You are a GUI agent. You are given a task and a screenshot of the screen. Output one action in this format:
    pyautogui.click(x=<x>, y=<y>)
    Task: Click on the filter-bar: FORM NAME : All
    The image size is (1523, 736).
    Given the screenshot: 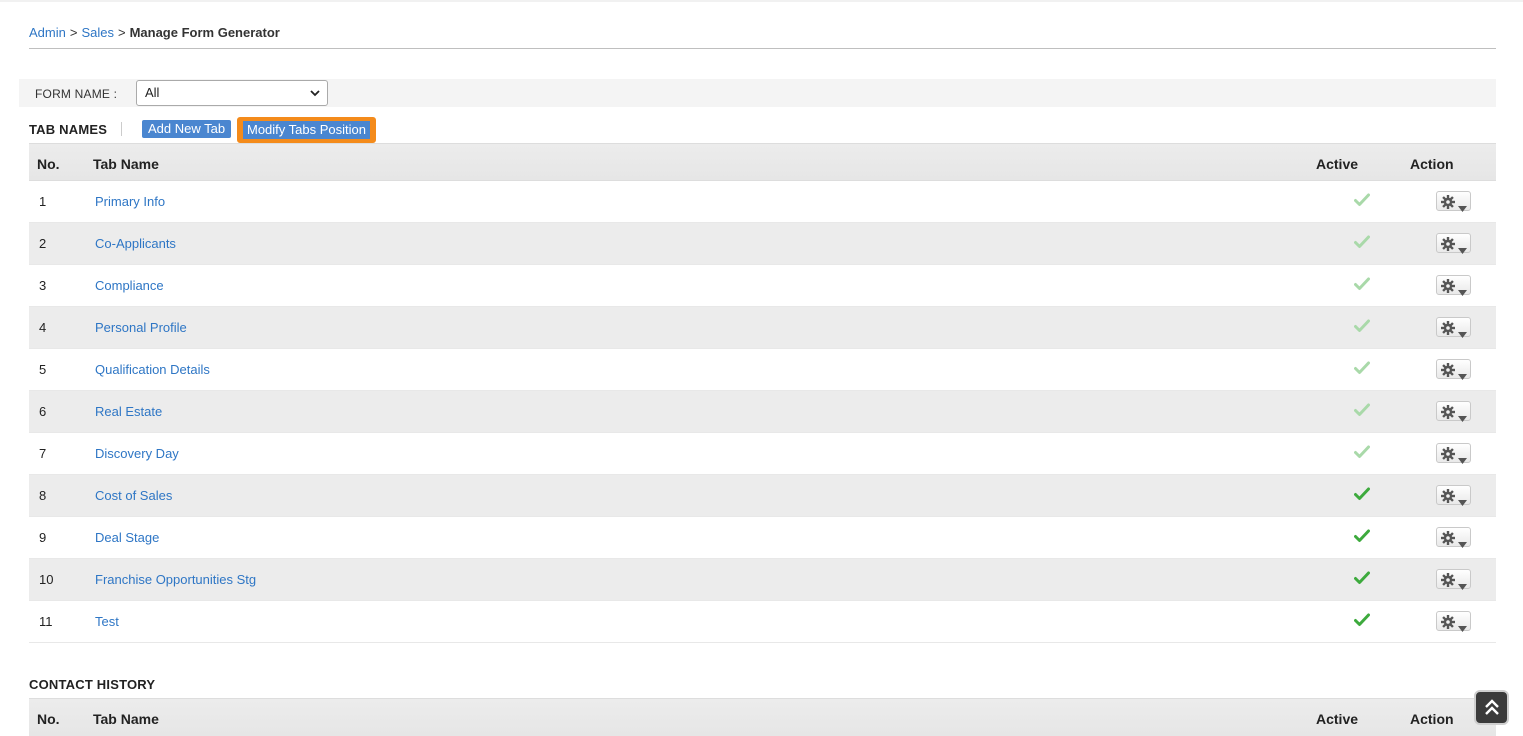 What is the action you would take?
    pyautogui.click(x=757, y=93)
    